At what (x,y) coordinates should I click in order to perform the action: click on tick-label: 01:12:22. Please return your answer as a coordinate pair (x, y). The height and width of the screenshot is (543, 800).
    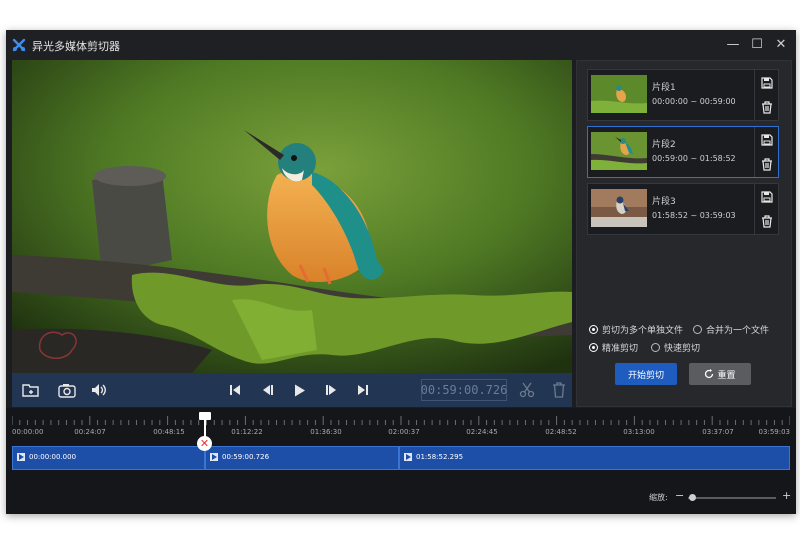
    Looking at the image, I should click on (247, 432).